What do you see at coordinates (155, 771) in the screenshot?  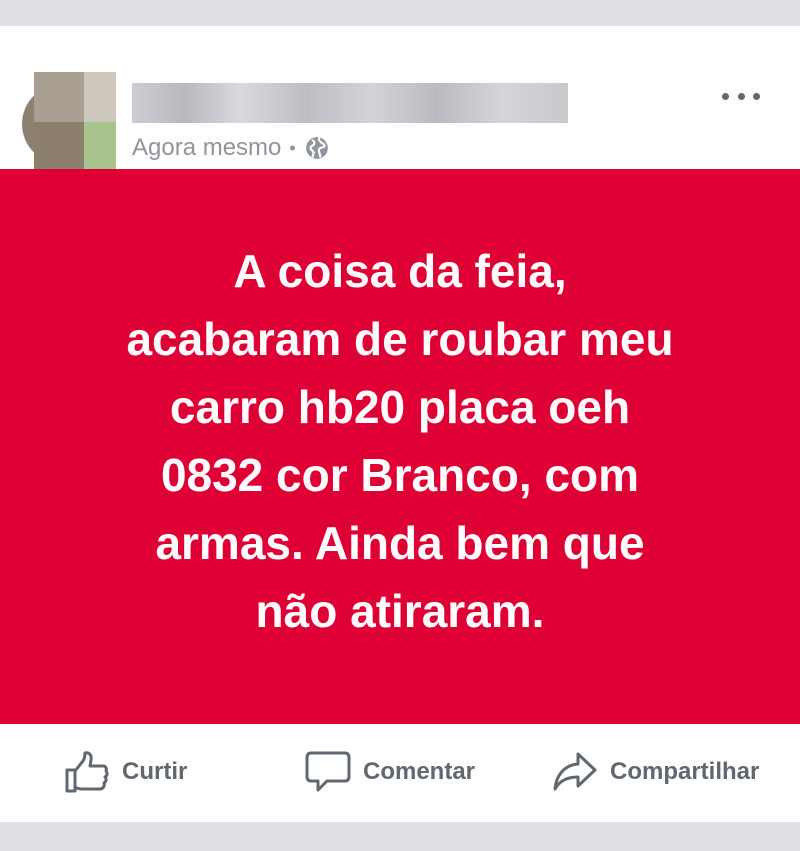 I see `like-label: Curtir` at bounding box center [155, 771].